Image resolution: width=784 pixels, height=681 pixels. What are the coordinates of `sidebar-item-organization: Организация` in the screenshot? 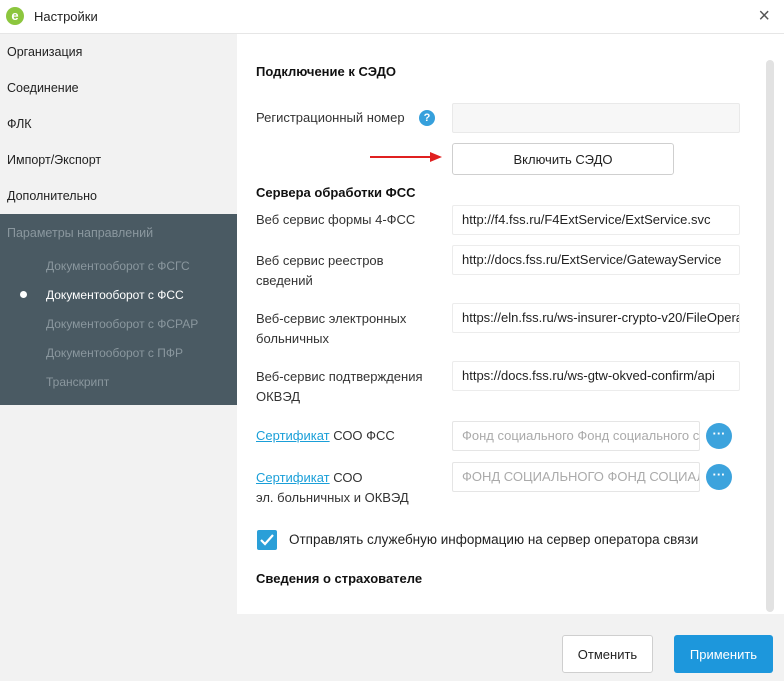 It's located at (118, 52).